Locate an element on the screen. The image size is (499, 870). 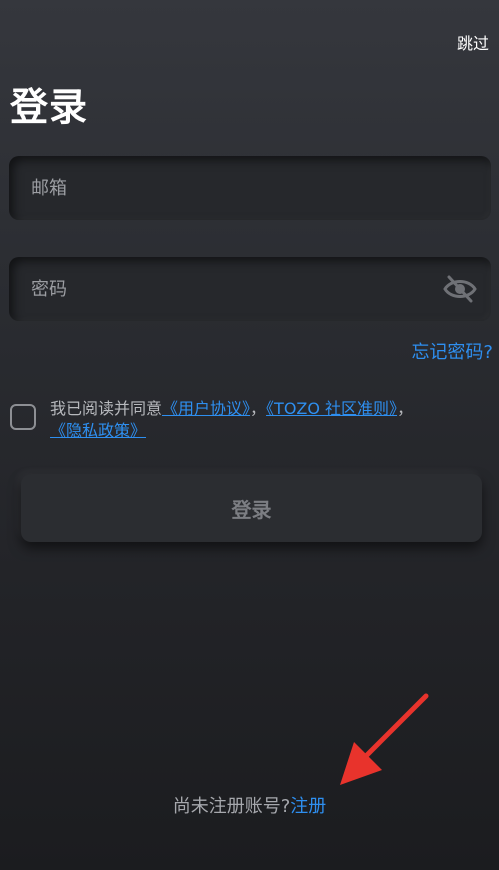
page-title: 登录 is located at coordinates (49, 107).